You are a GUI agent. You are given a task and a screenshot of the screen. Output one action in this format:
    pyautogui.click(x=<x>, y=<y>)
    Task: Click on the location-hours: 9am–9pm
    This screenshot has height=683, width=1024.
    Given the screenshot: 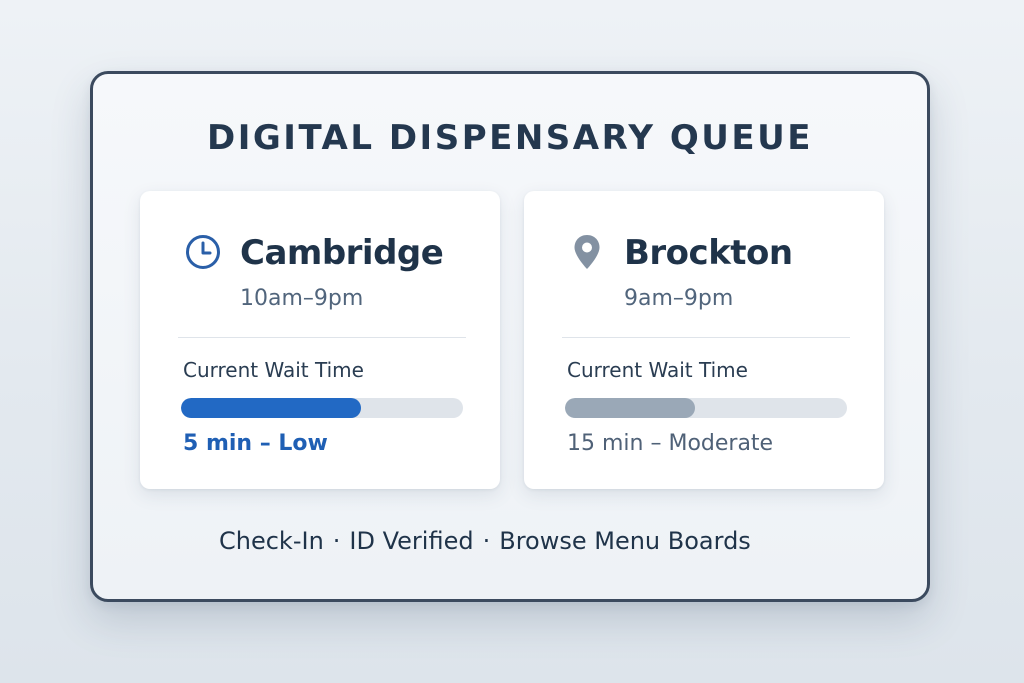 What is the action you would take?
    pyautogui.click(x=679, y=298)
    